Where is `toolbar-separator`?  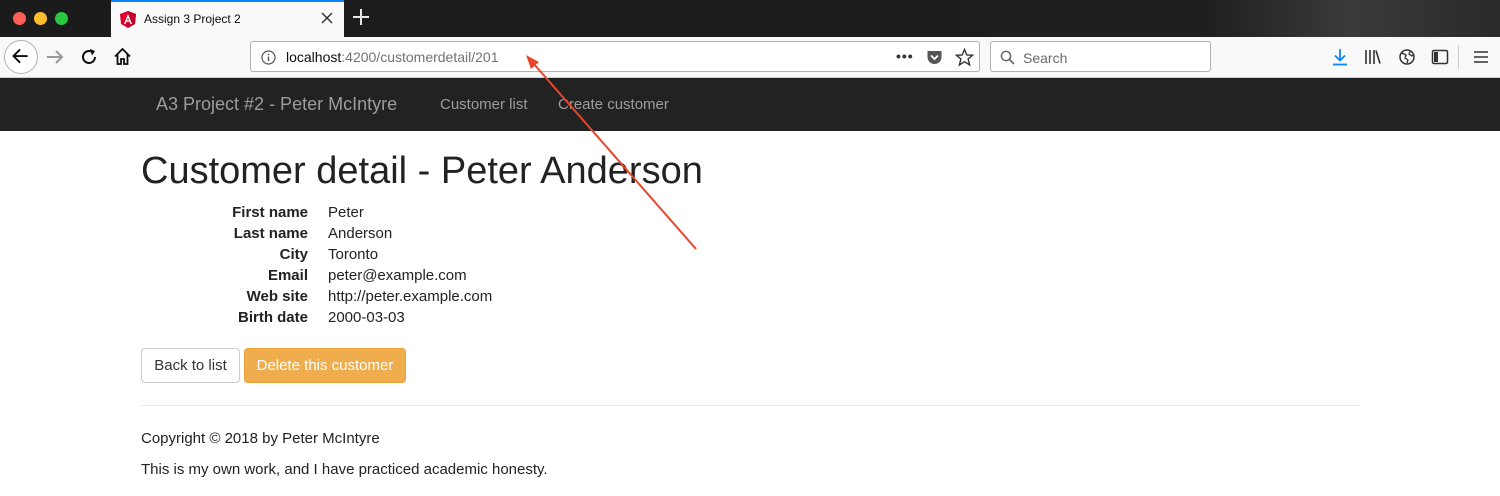
toolbar-separator is located at coordinates (1458, 57).